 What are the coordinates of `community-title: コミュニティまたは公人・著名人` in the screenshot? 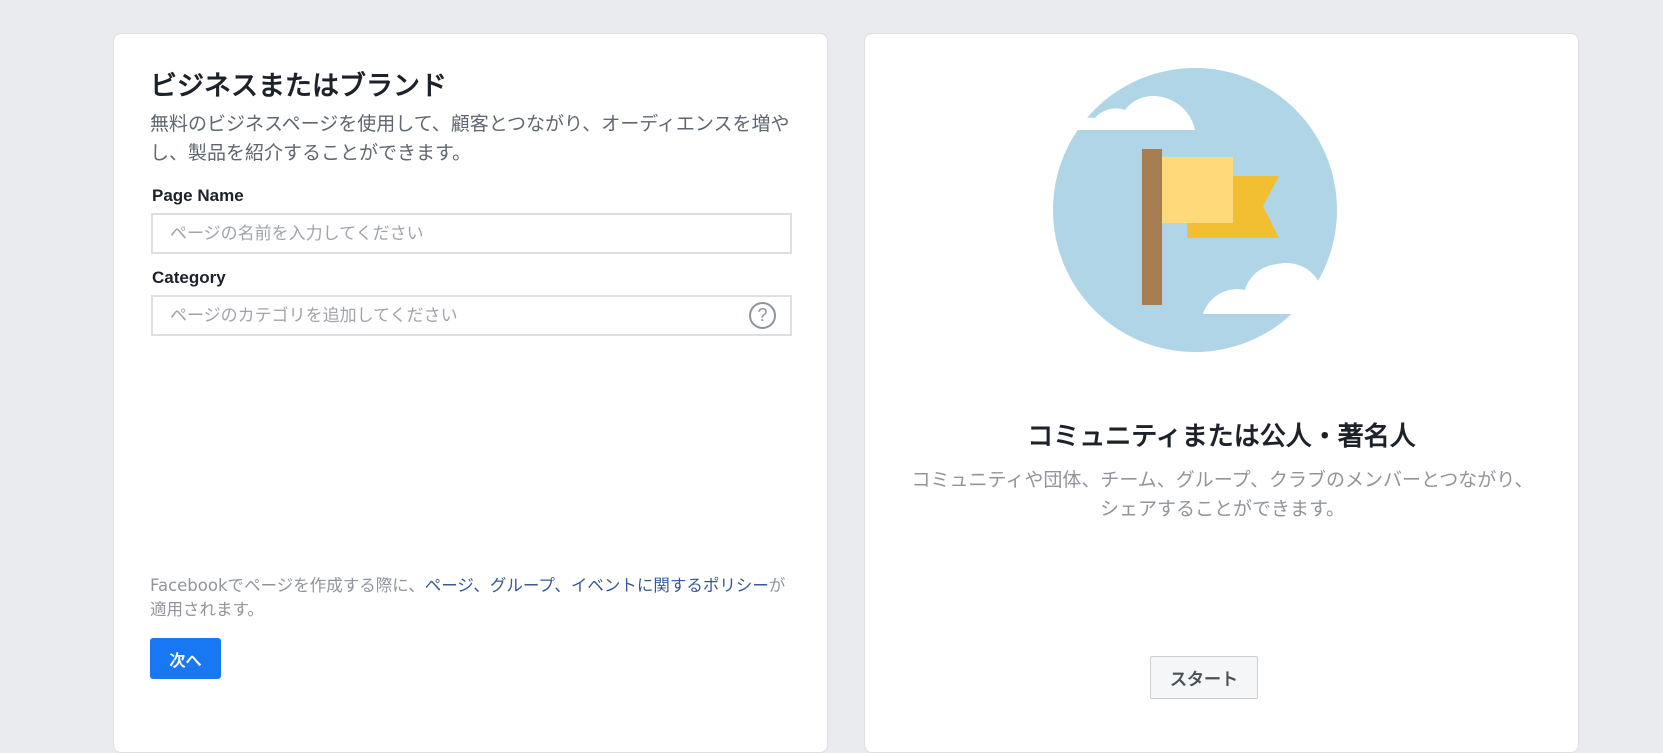 It's located at (1221, 437).